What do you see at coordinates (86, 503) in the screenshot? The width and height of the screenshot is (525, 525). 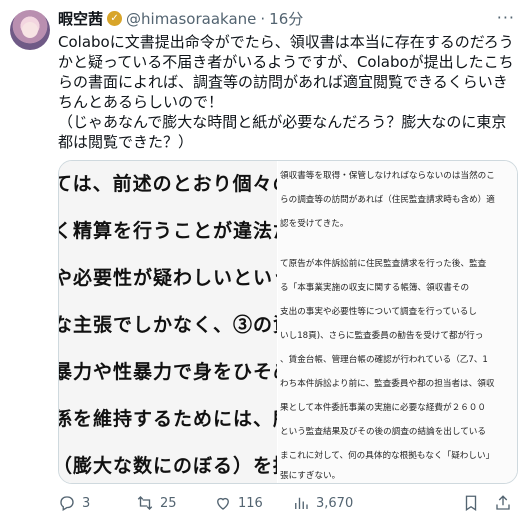 I see `reply-count: 3` at bounding box center [86, 503].